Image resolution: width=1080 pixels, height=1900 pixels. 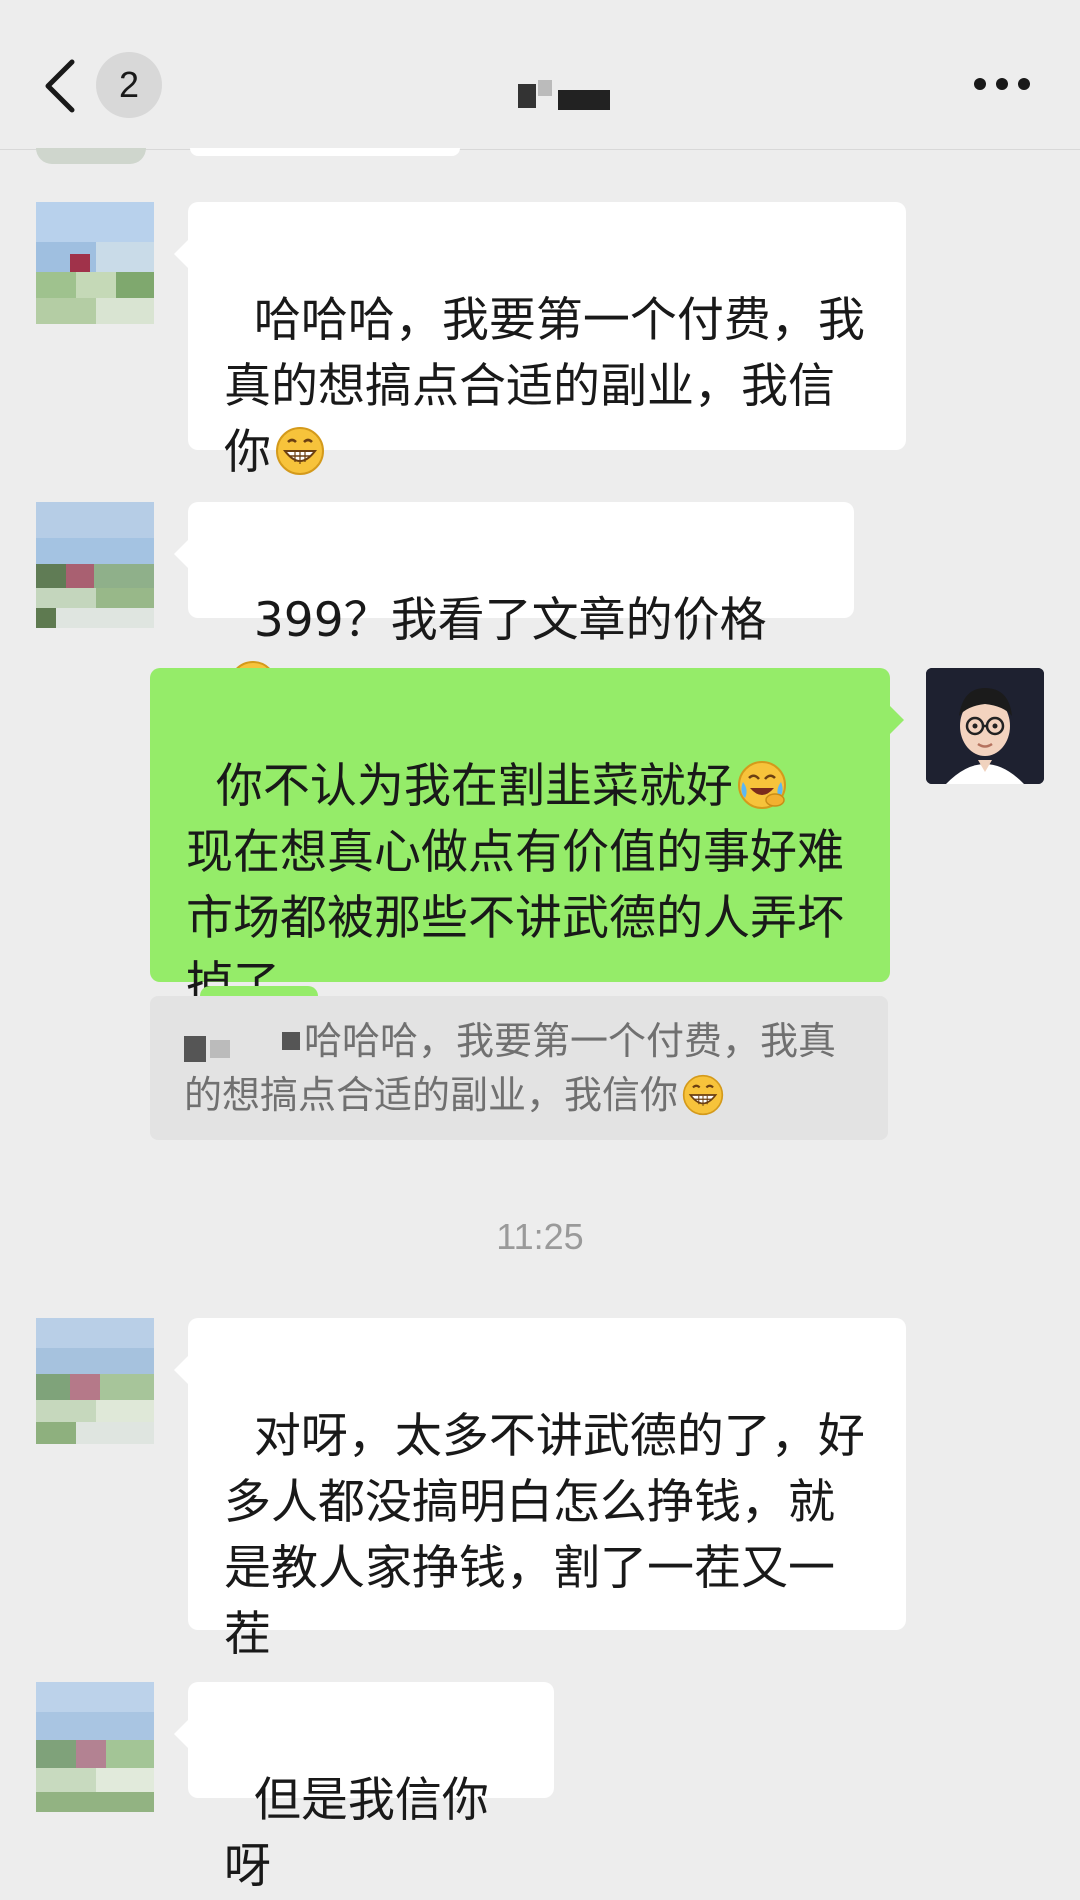 I want to click on message-bubble: 对呀，太多不讲武德的了，好多人都没搞明白怎么挣钱，就是教人家挣钱，割了一茬又一茬, so click(x=540, y=1490).